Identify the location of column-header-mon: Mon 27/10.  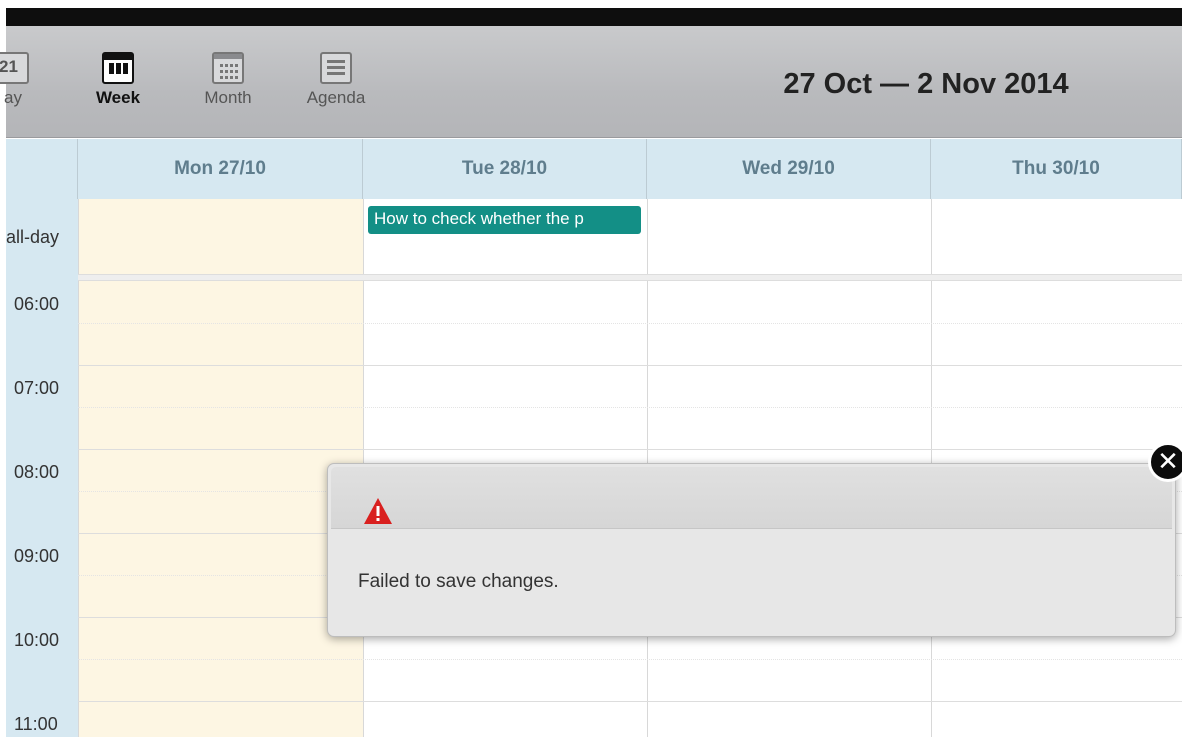
(220, 169).